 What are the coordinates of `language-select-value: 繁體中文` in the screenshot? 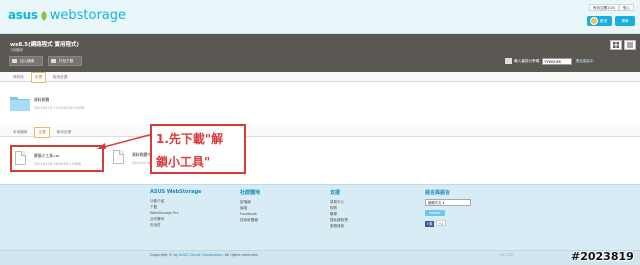 It's located at (435, 203).